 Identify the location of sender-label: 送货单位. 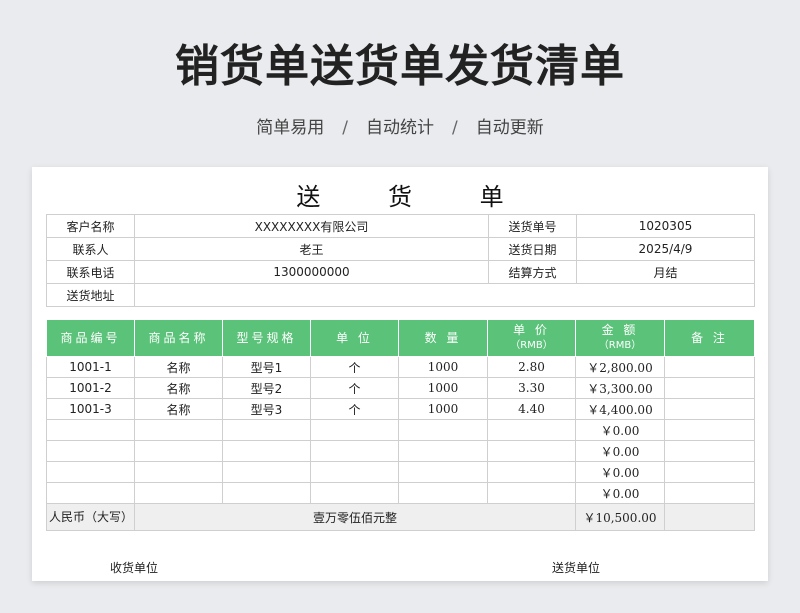
(576, 568).